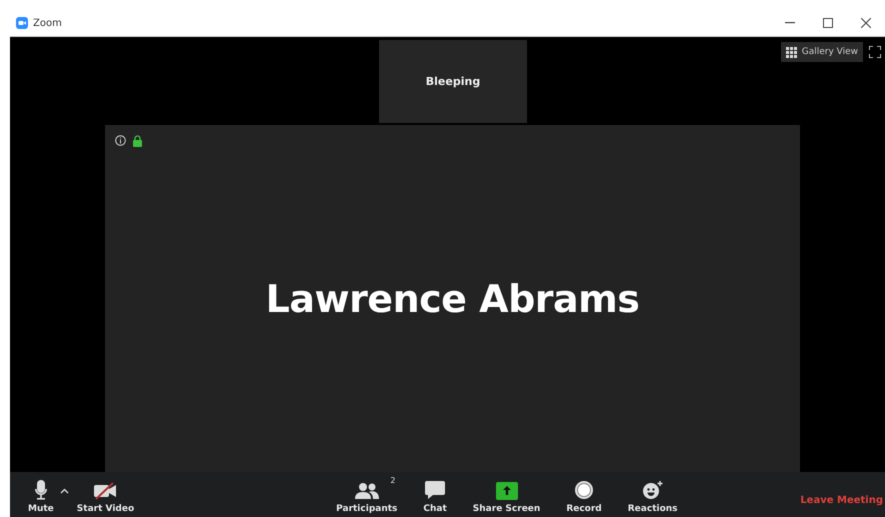 Image resolution: width=885 pixels, height=517 pixels. What do you see at coordinates (653, 490) in the screenshot?
I see `smiley-icon` at bounding box center [653, 490].